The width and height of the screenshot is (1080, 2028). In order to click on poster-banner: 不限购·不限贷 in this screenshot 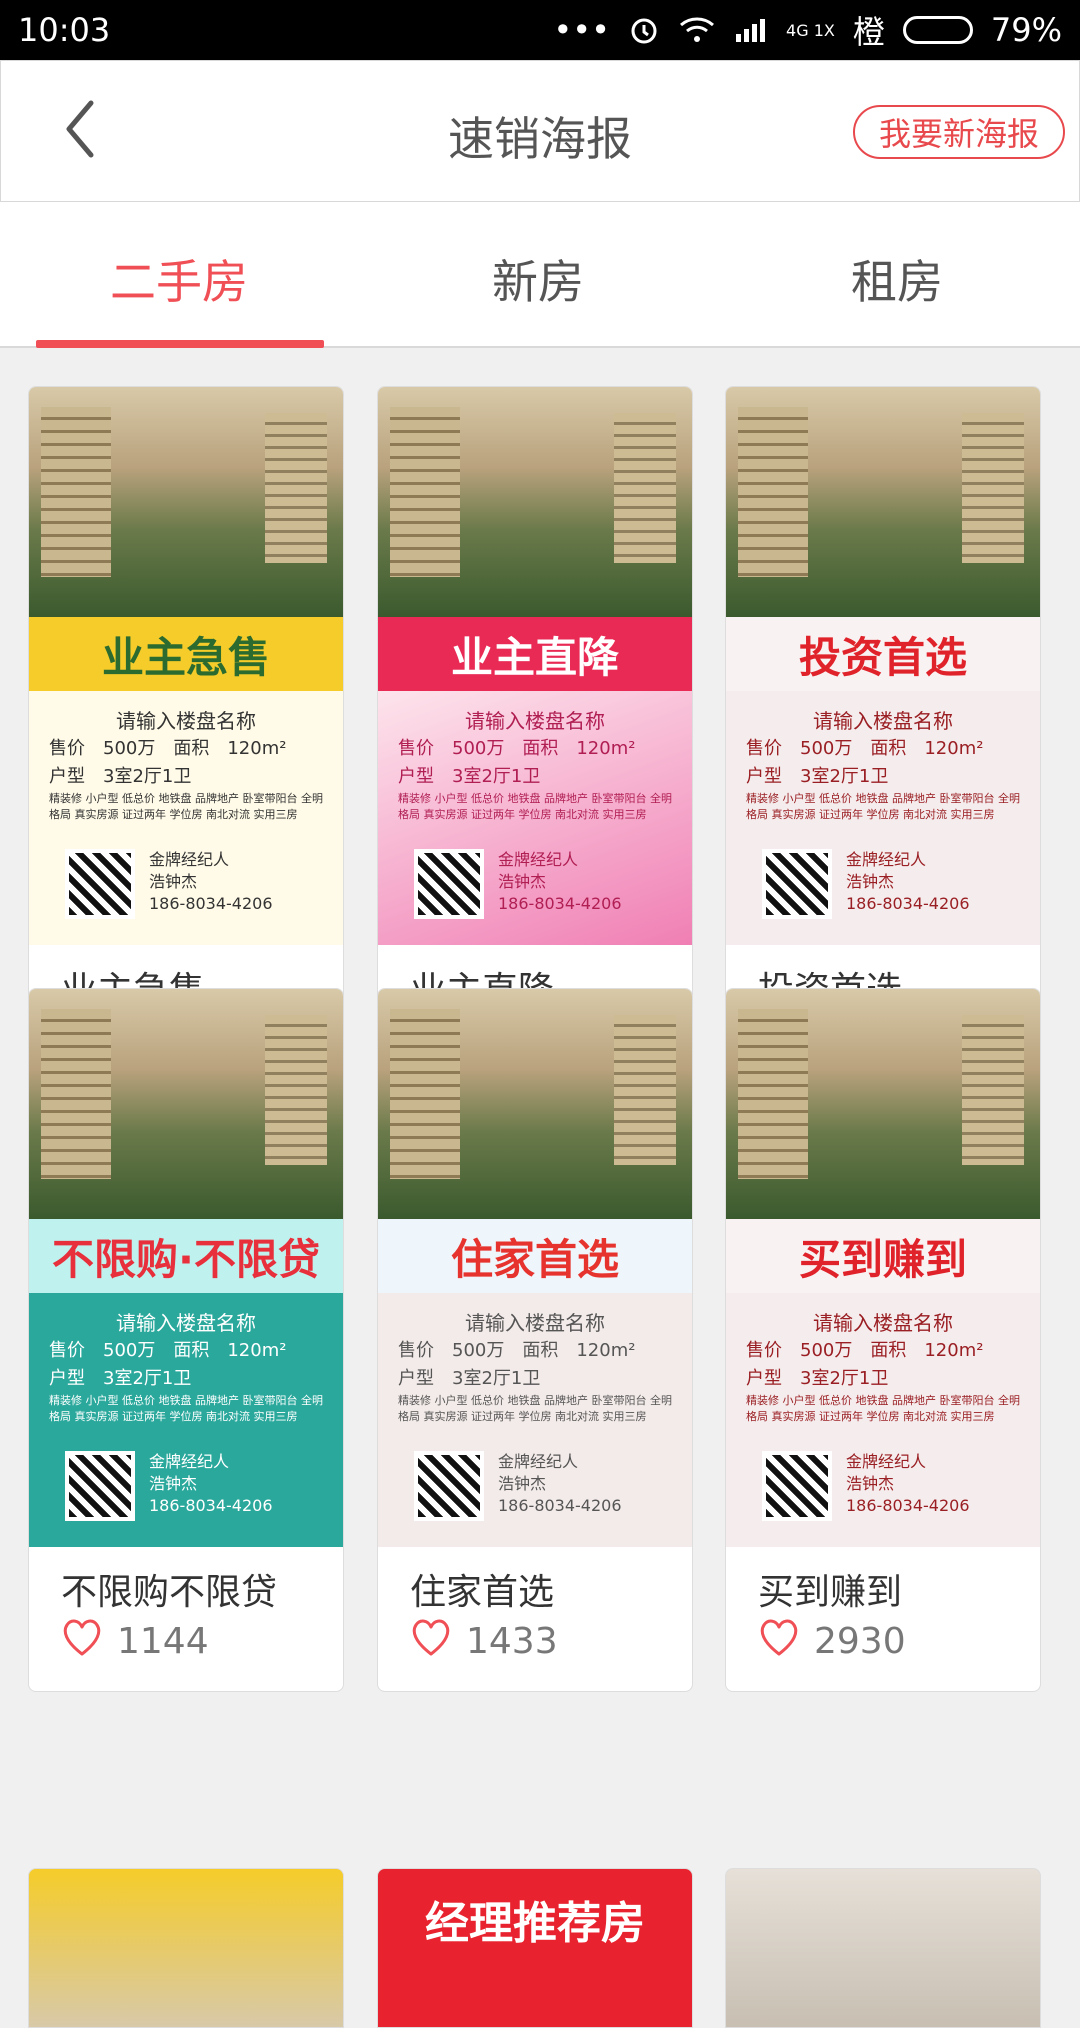, I will do `click(186, 1256)`.